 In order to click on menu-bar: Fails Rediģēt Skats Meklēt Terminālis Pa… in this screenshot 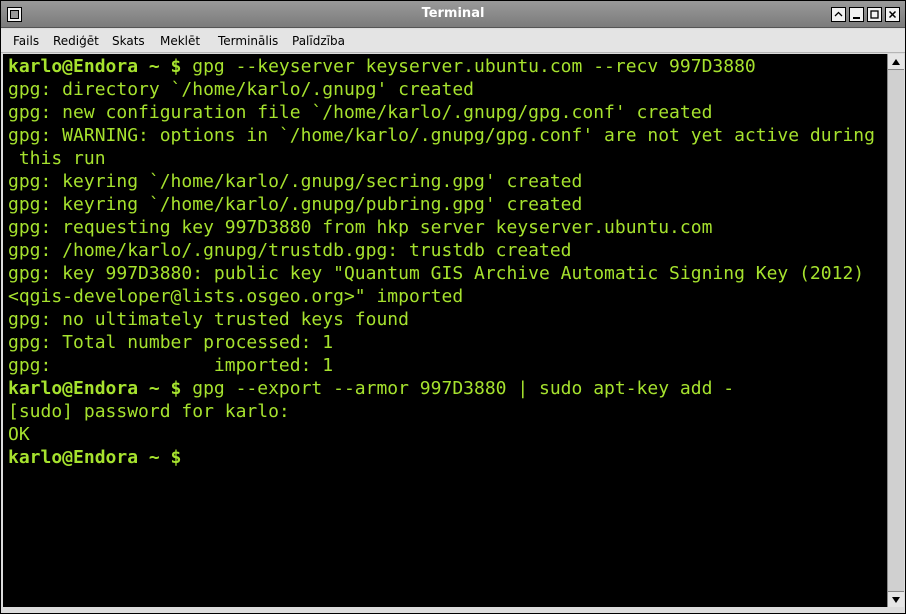, I will do `click(453, 41)`.